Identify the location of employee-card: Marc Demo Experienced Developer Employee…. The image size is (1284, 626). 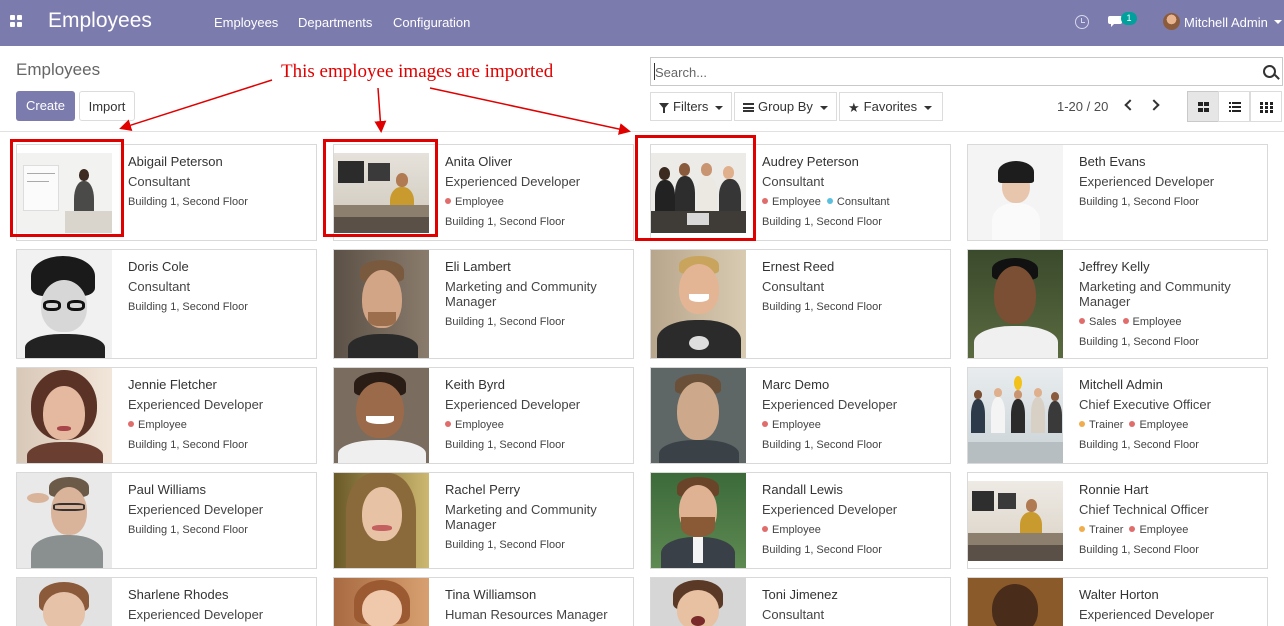
(800, 415).